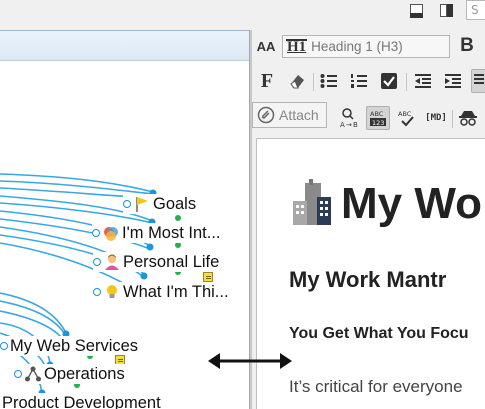  Describe the element at coordinates (33, 374) in the screenshot. I see `network-icon` at that location.